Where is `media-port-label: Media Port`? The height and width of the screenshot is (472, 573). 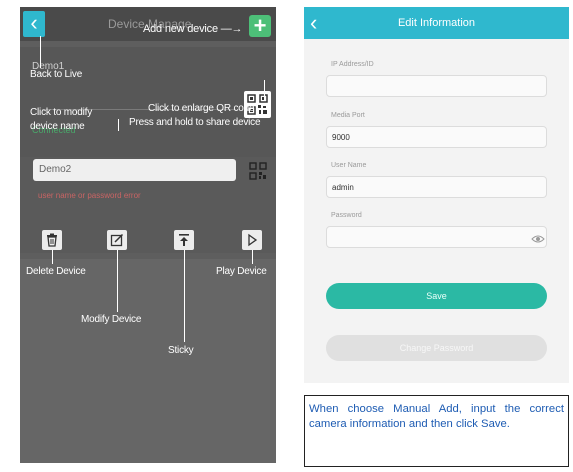
media-port-label: Media Port is located at coordinates (348, 115).